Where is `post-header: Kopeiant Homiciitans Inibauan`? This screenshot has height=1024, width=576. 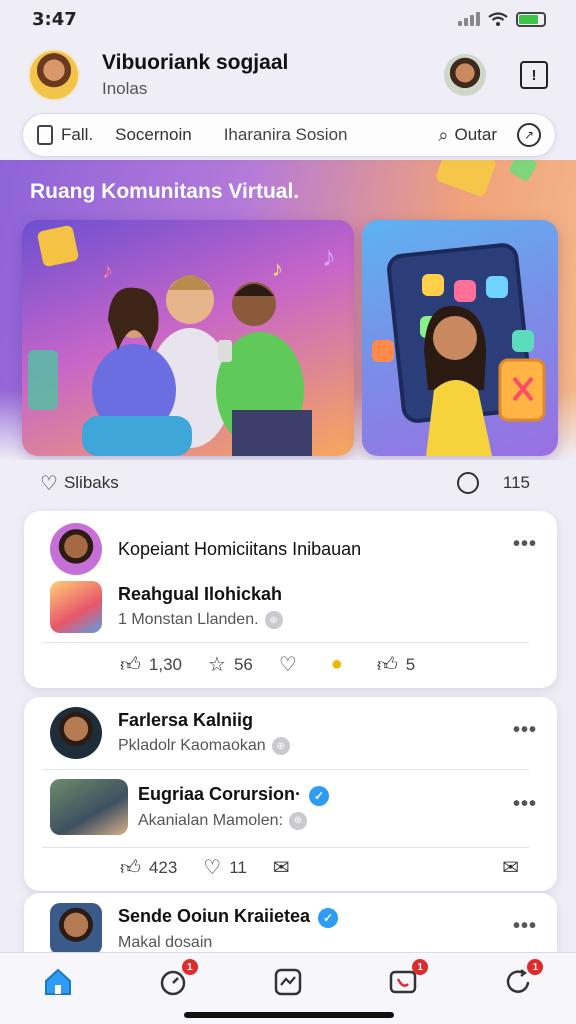
post-header: Kopeiant Homiciitans Inibauan is located at coordinates (293, 549).